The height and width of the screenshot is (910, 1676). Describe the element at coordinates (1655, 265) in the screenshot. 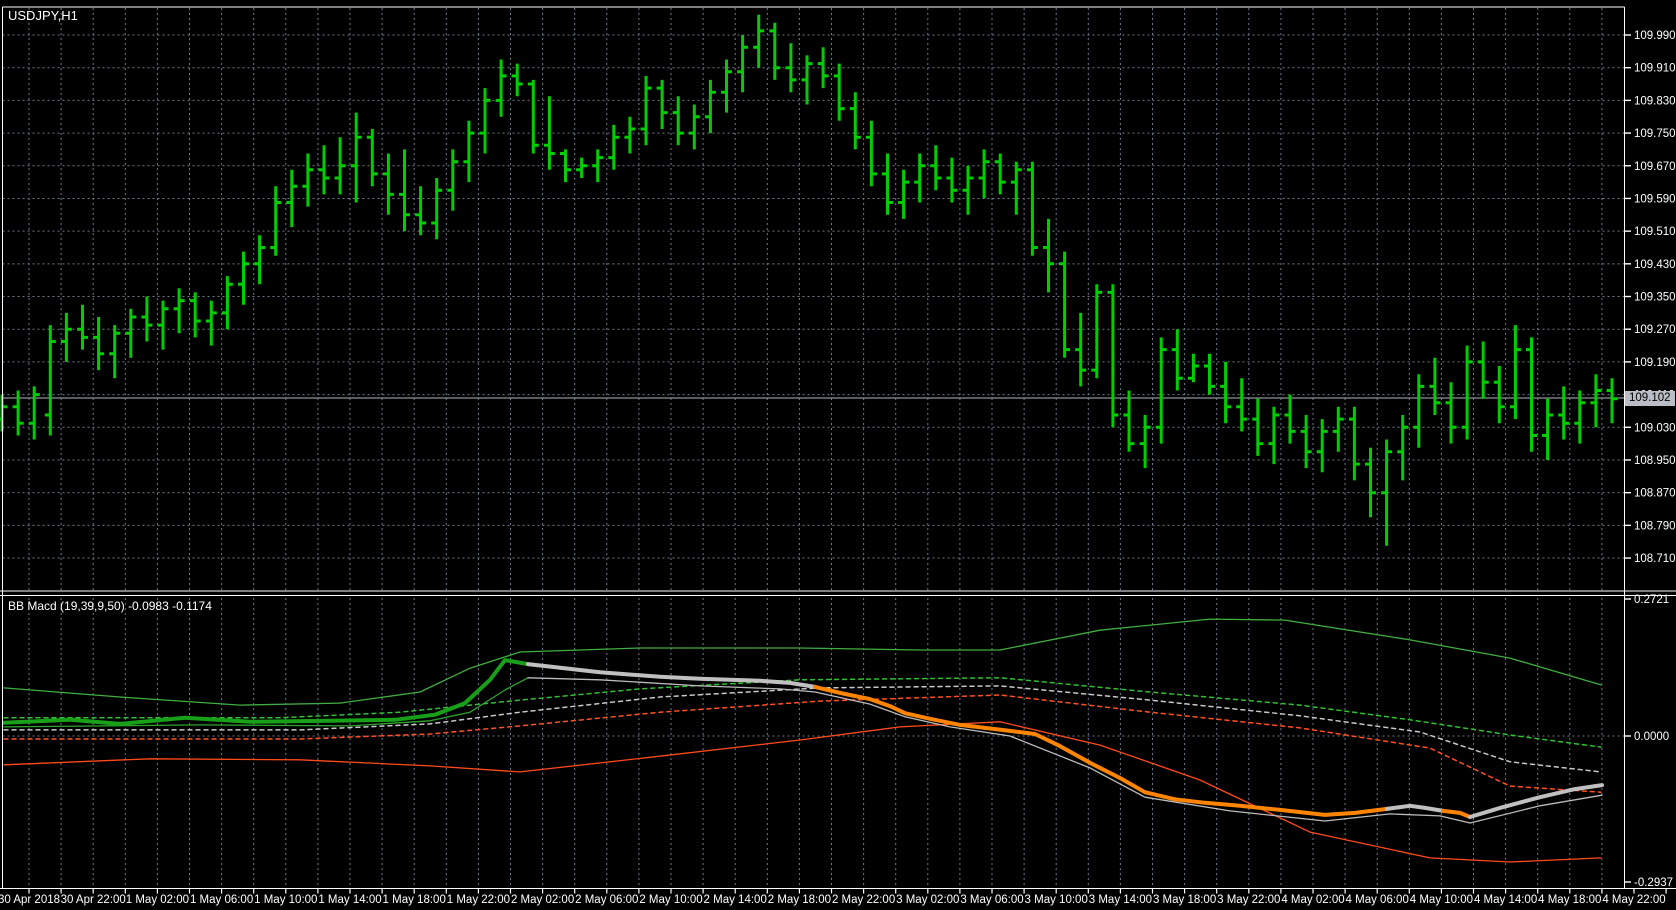

I see `price-axis-label: 109.430` at that location.